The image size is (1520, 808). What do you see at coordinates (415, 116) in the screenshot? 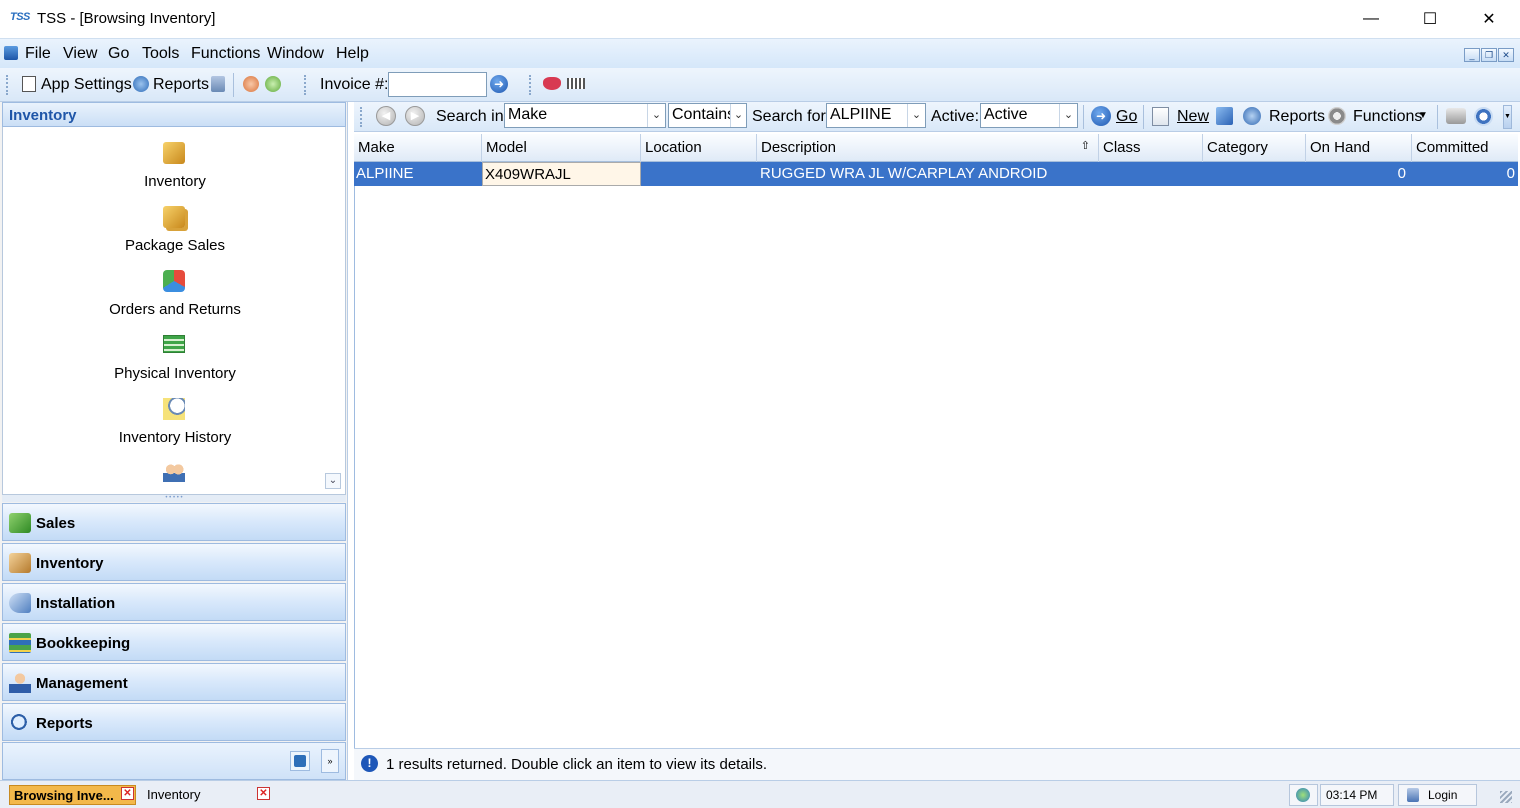
I see `forward-arrow-icon: ▶` at bounding box center [415, 116].